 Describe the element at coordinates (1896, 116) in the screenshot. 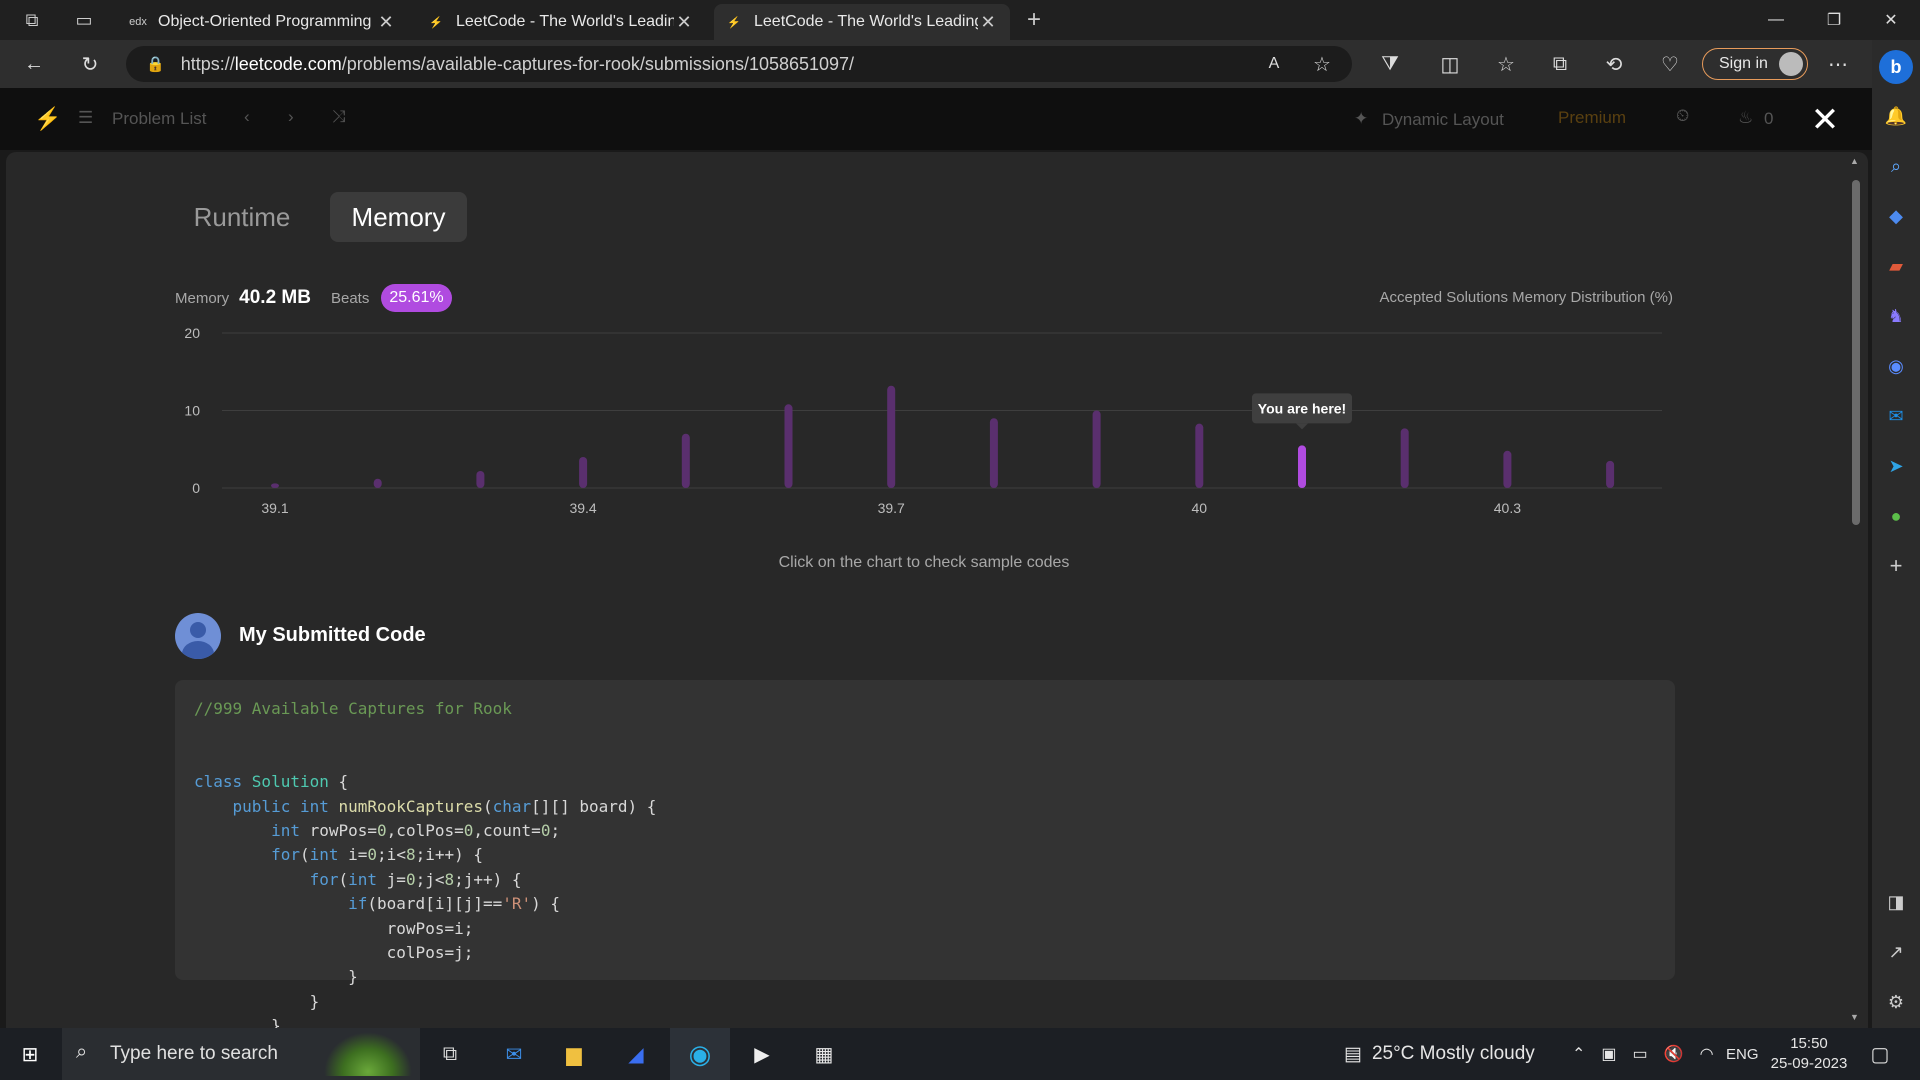

I see `notifications-icon: 🔔` at that location.